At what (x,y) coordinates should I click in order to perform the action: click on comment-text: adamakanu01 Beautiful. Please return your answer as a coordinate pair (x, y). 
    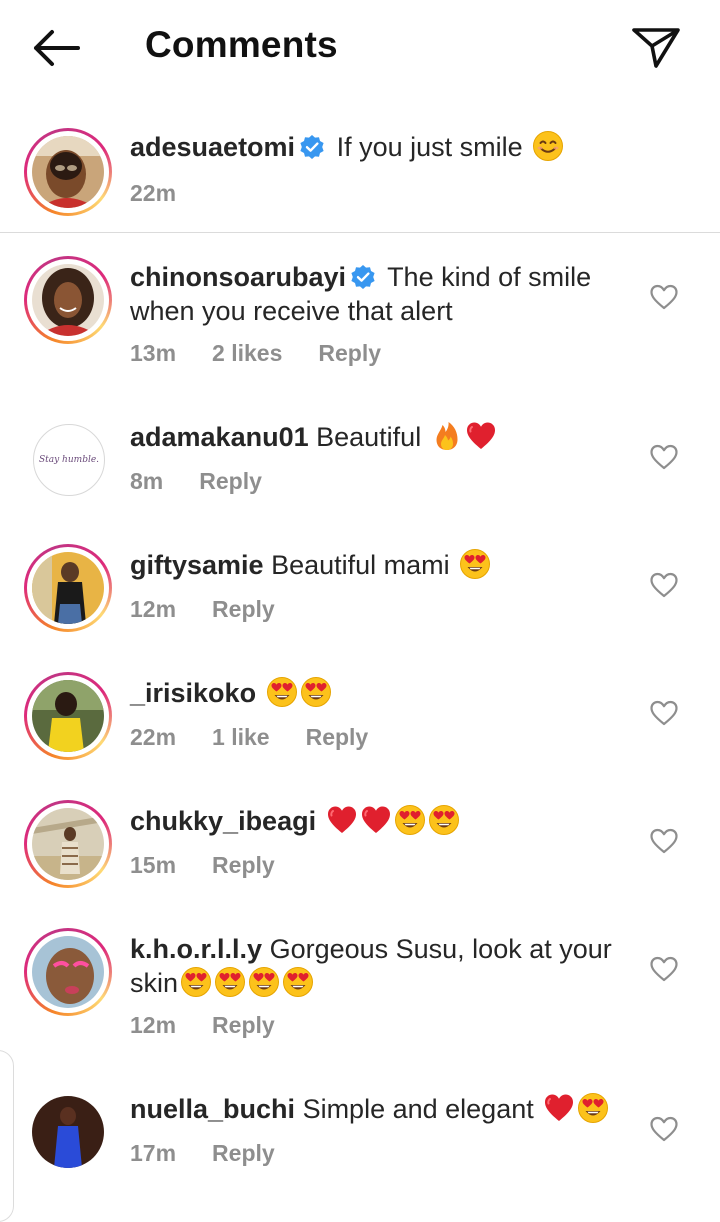
    Looking at the image, I should click on (380, 437).